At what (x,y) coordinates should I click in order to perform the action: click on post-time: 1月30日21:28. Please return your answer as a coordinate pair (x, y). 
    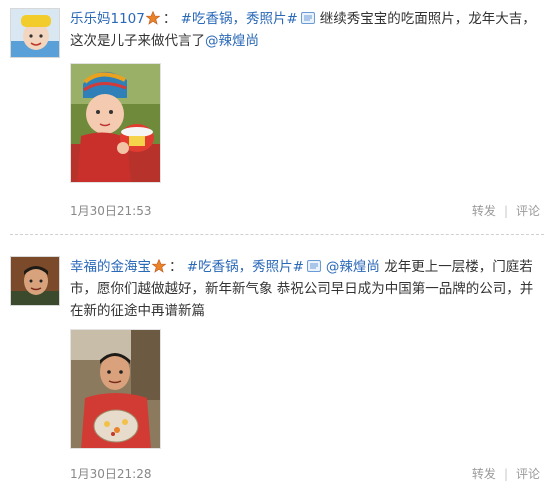
    Looking at the image, I should click on (111, 474).